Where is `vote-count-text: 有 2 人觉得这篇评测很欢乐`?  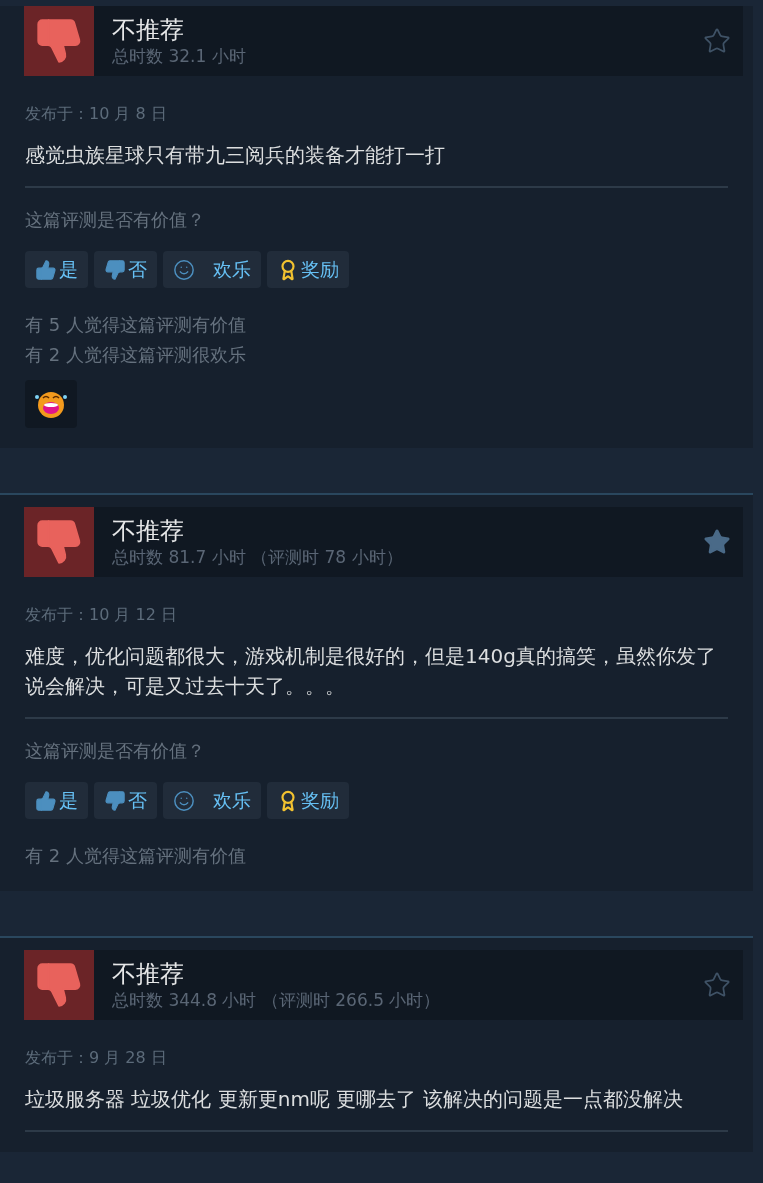
vote-count-text: 有 2 人觉得这篇评测很欢乐 is located at coordinates (136, 355).